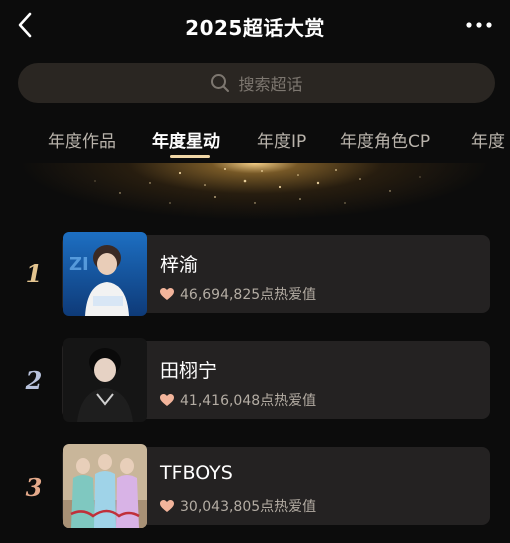  I want to click on star-name: 田栩宁, so click(189, 371).